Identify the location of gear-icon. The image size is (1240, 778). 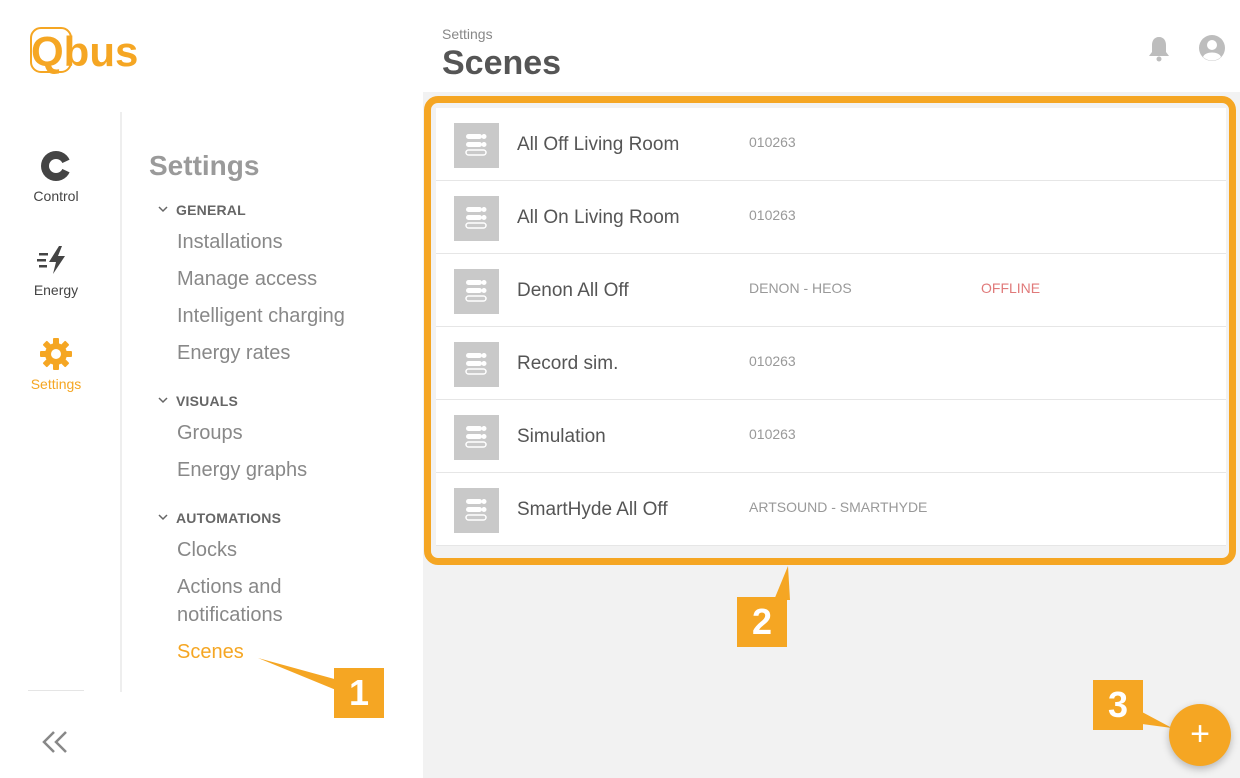
(56, 354).